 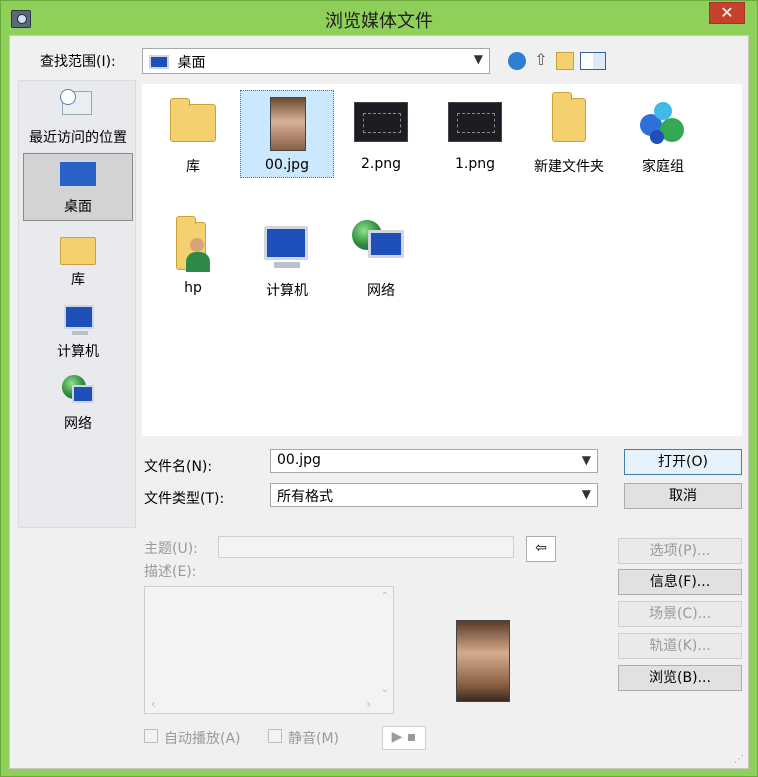 I want to click on file-name: 家庭组, so click(x=663, y=167).